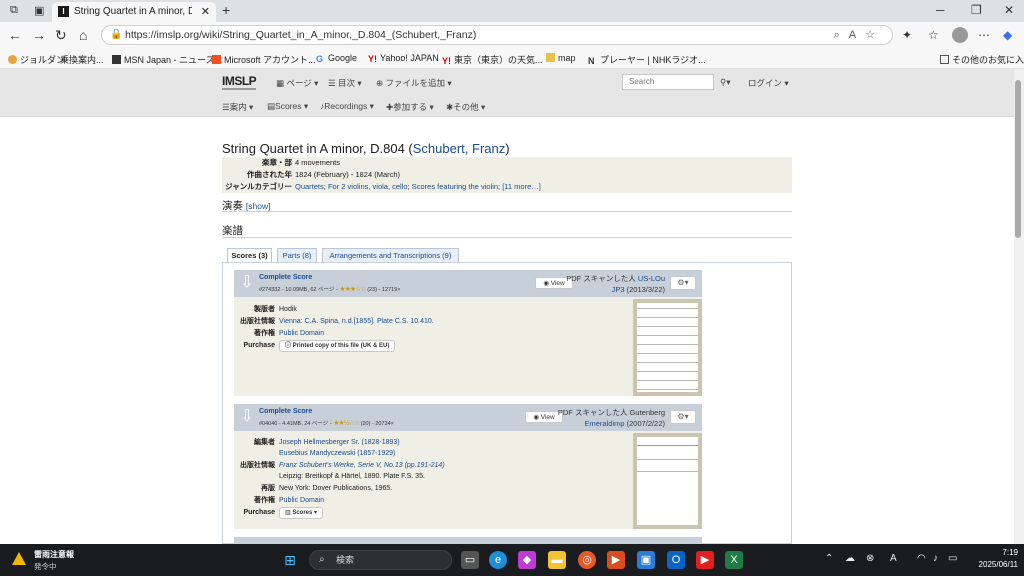  I want to click on copilot-app-icon: ◆, so click(527, 560).